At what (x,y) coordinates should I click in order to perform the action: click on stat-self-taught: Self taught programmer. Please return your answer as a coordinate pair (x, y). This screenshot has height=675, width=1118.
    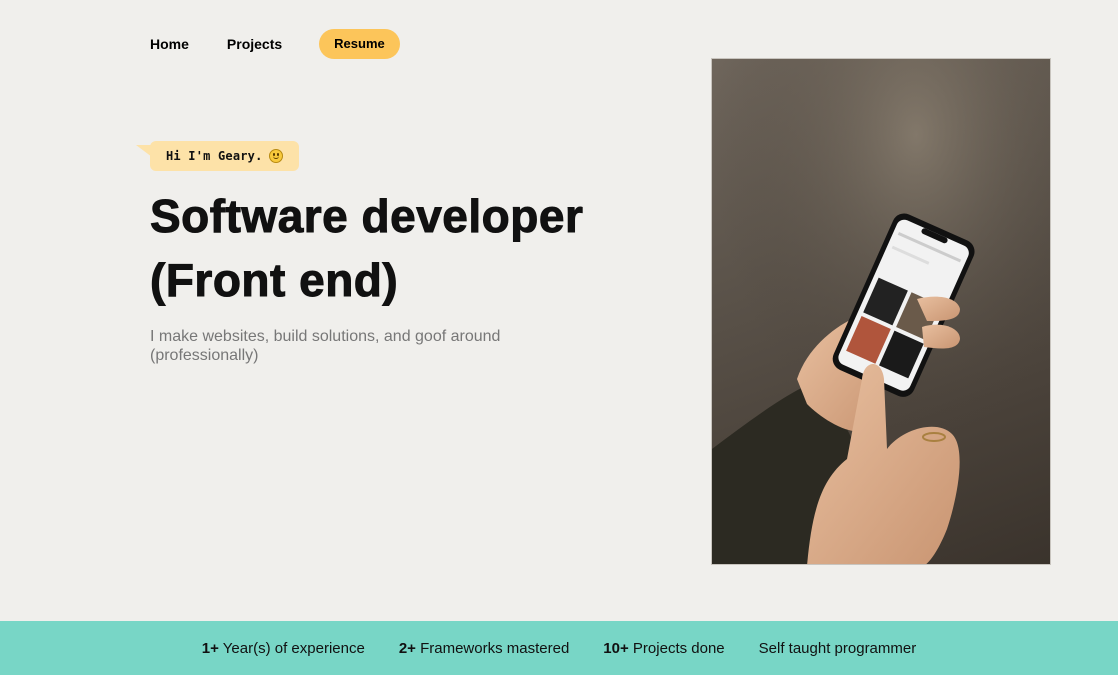
    Looking at the image, I should click on (838, 648).